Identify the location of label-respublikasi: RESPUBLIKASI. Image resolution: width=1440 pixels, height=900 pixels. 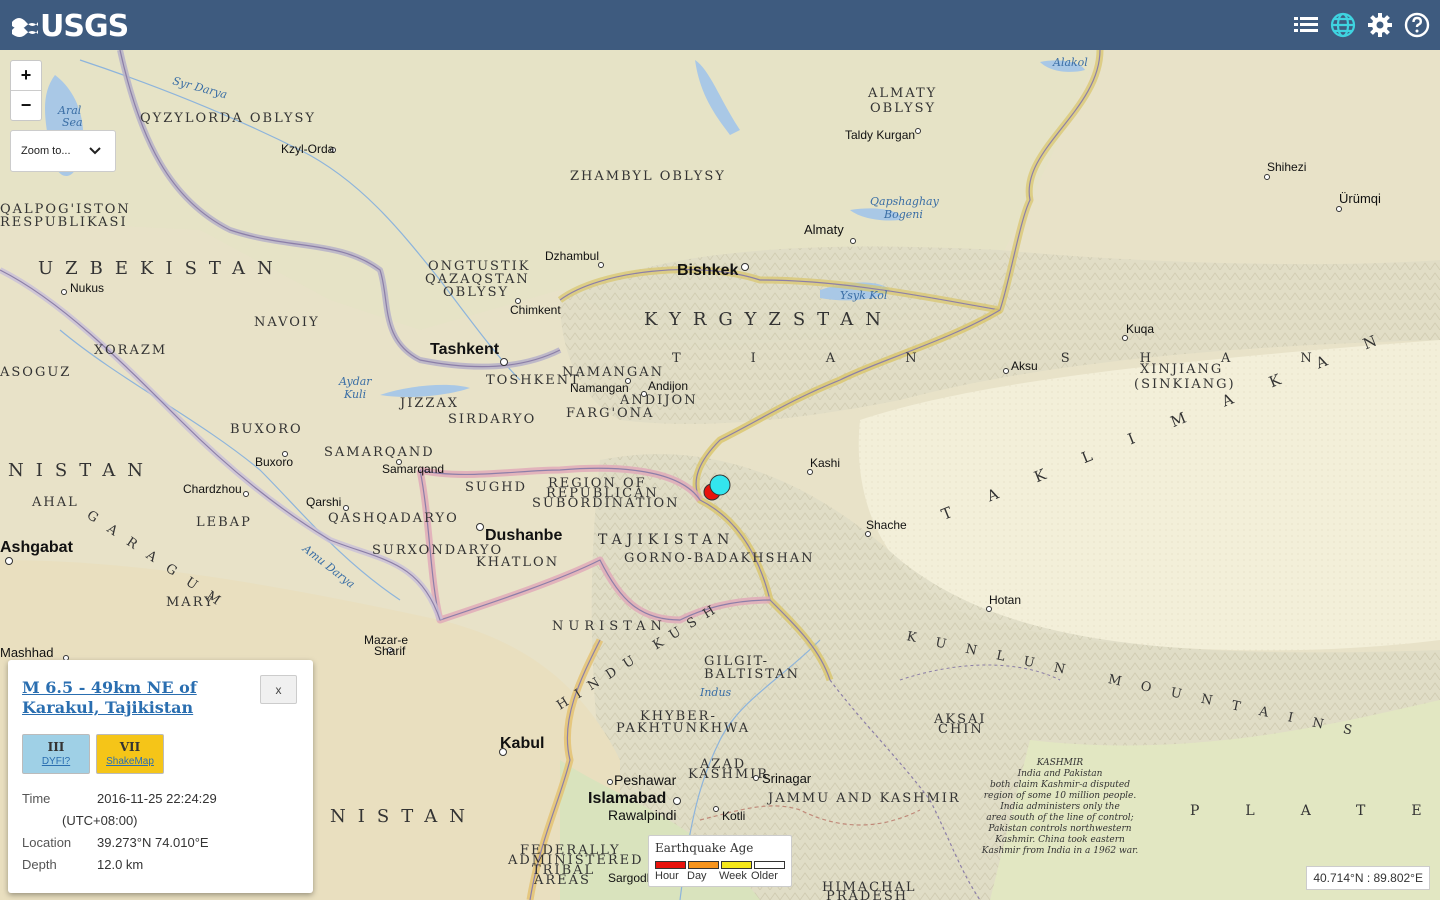
(64, 222).